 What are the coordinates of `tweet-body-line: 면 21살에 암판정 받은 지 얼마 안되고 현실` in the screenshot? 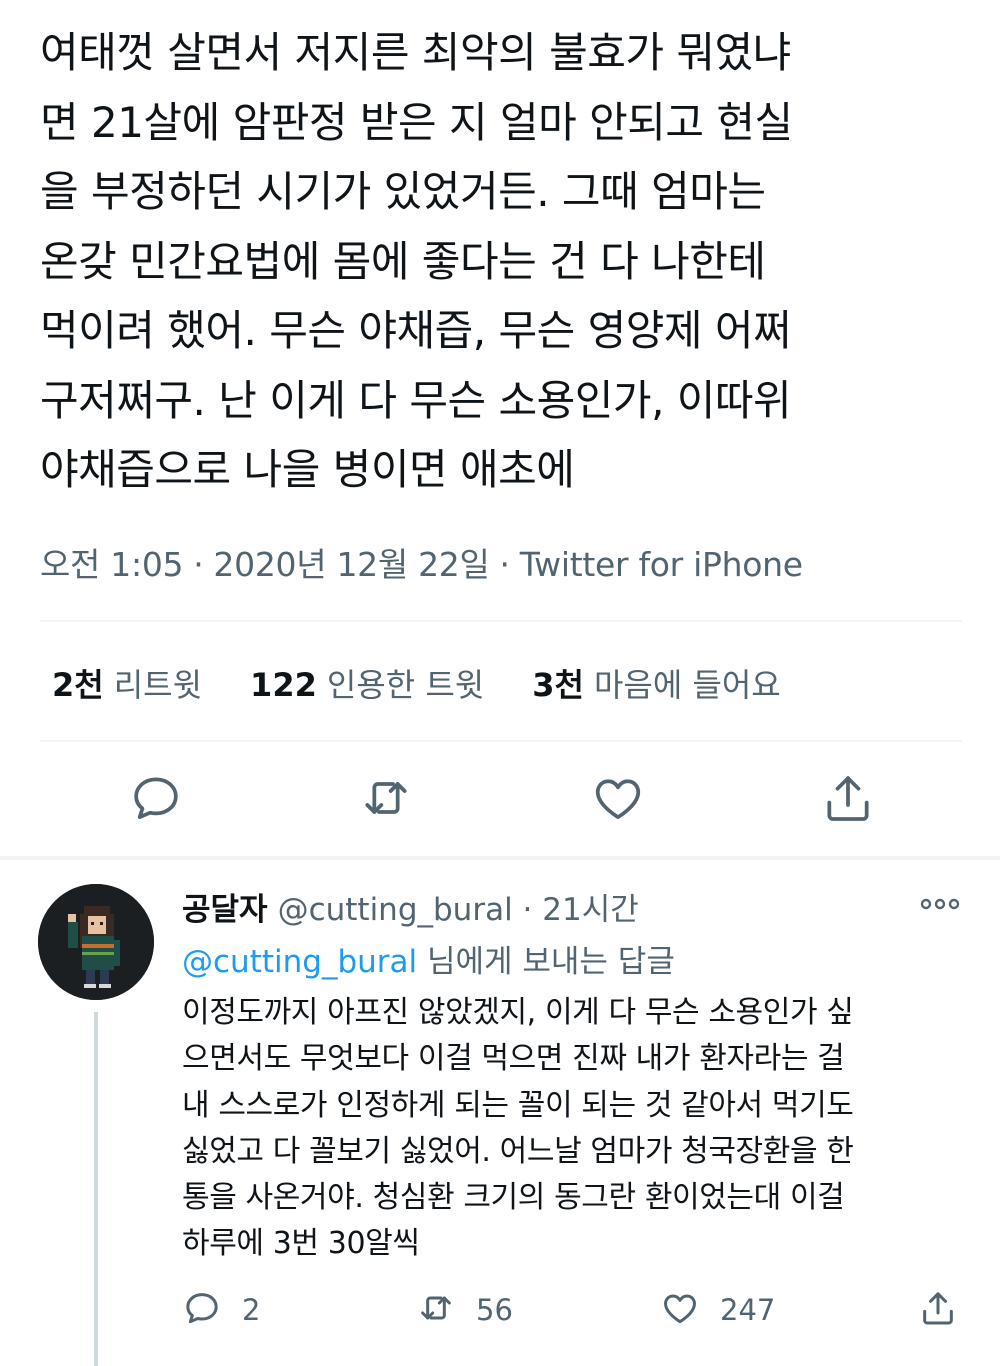 It's located at (416, 122).